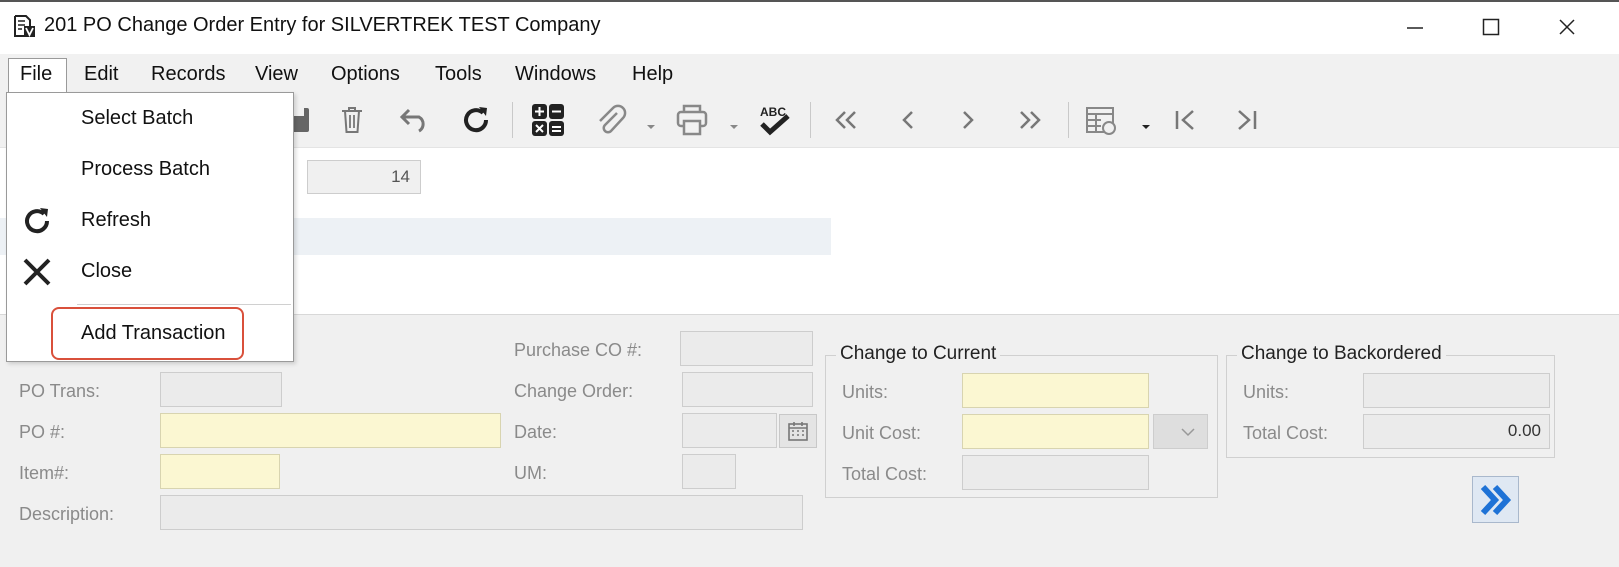 The image size is (1619, 567). What do you see at coordinates (145, 169) in the screenshot?
I see `menu-item-process-batch: Process Batch` at bounding box center [145, 169].